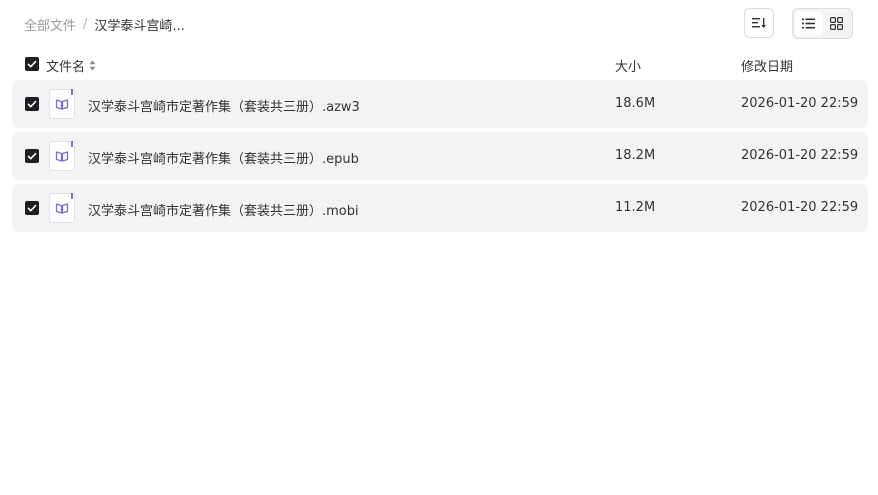 This screenshot has width=878, height=495. I want to click on list-view-icon, so click(809, 23).